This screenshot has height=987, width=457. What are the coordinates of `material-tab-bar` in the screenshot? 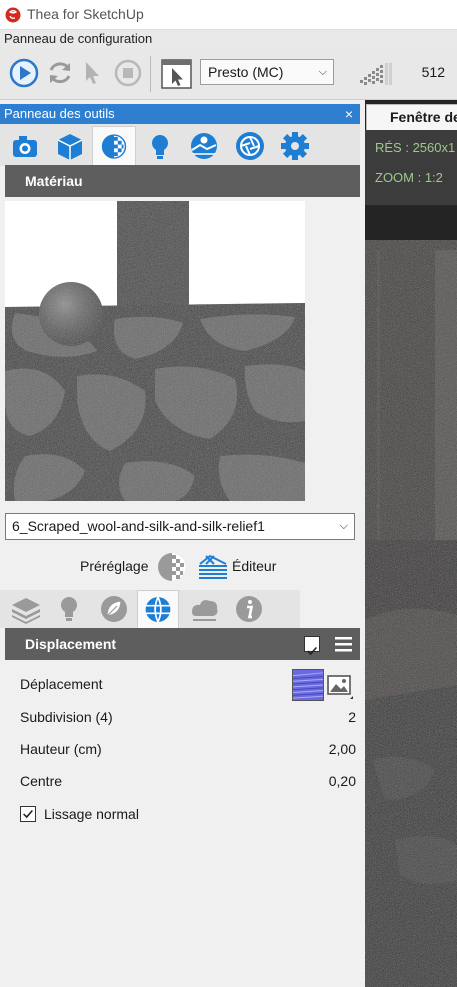 It's located at (150, 609).